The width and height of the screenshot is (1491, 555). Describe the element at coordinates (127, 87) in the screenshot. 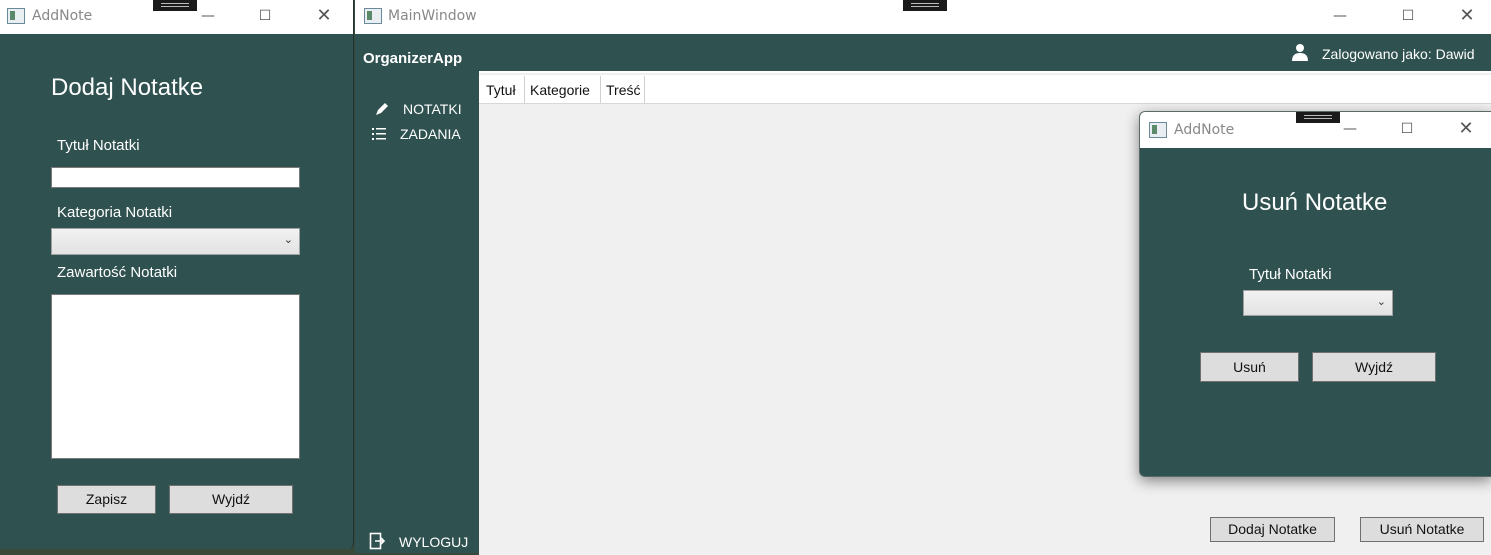

I see `page-title: Dodaj Notatke` at that location.